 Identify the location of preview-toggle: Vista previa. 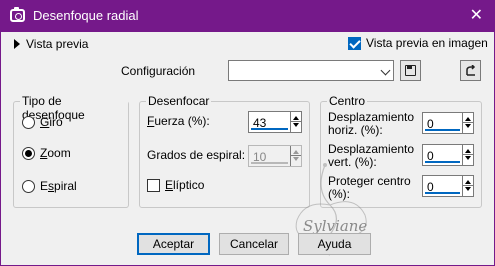
(51, 44).